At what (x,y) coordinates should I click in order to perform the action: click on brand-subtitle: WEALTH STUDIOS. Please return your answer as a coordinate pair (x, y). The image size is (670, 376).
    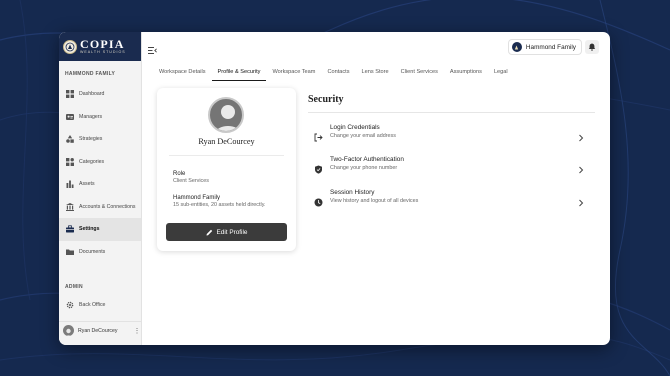
    Looking at the image, I should click on (103, 52).